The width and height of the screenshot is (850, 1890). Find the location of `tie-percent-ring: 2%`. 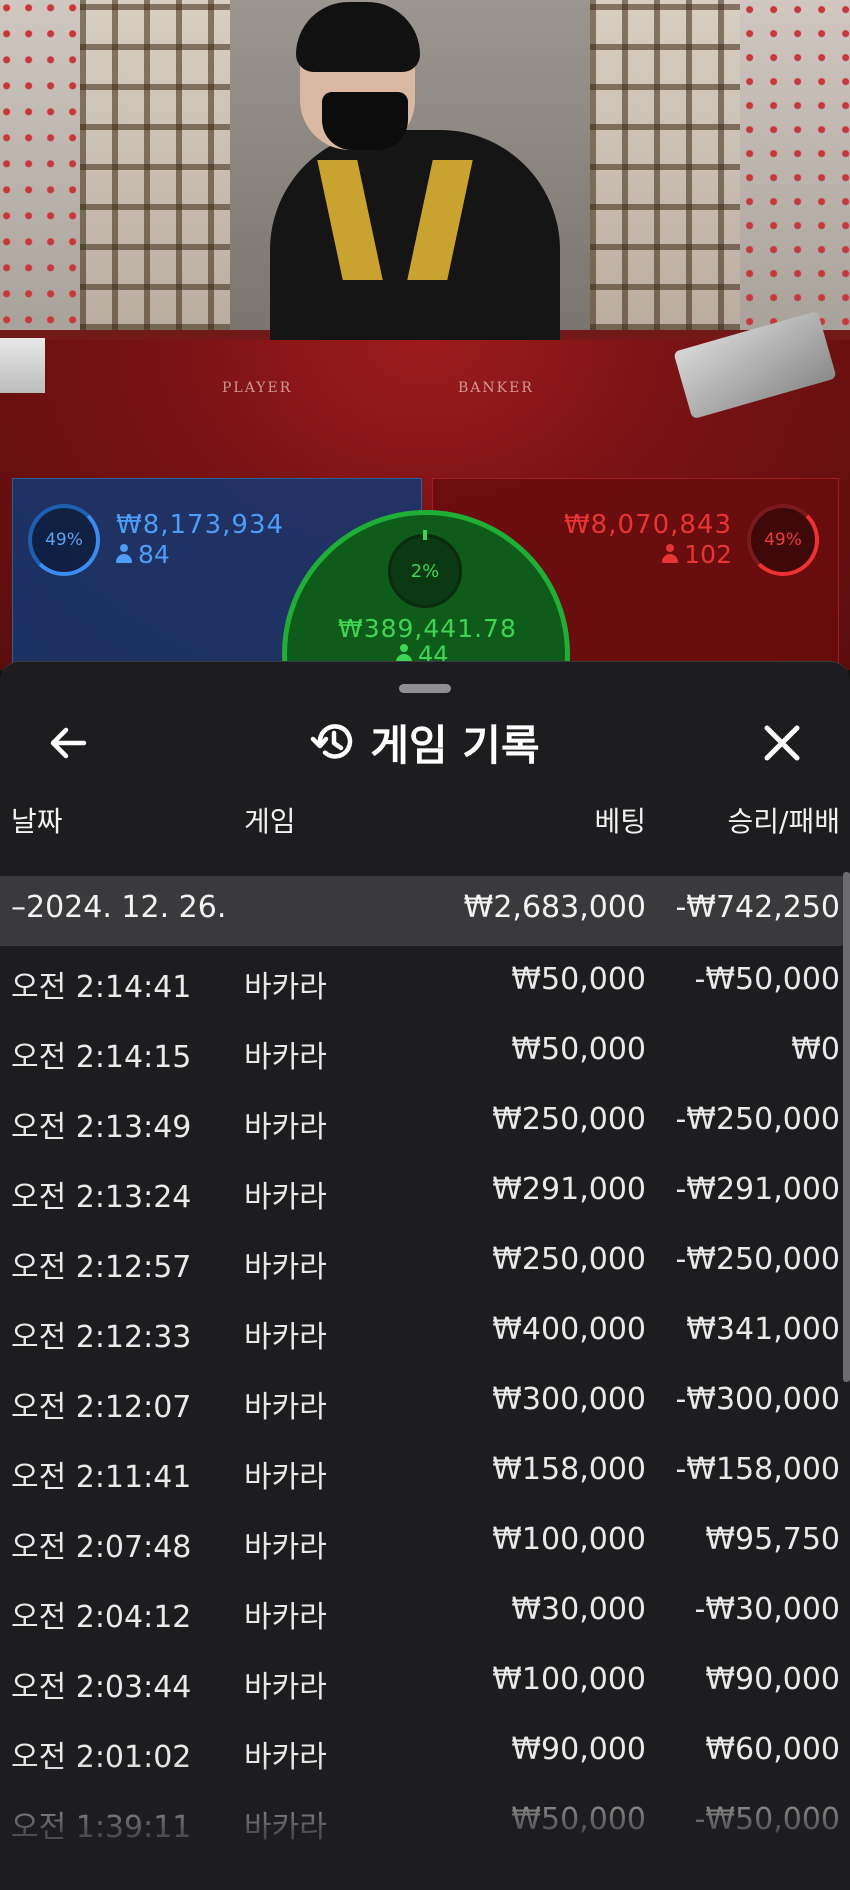

tie-percent-ring: 2% is located at coordinates (425, 571).